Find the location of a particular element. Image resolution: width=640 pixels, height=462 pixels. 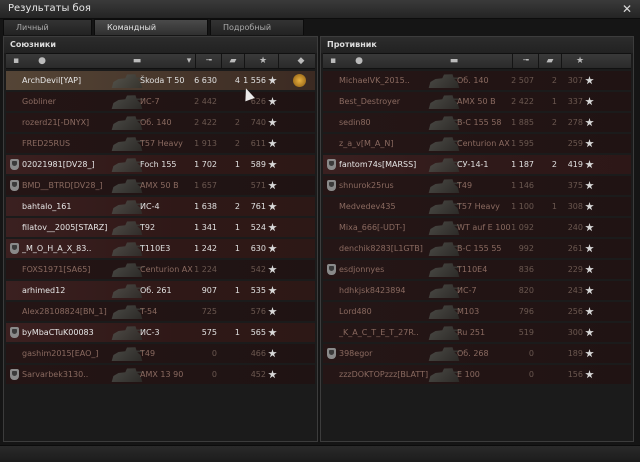

tab-personal-result: Личный результат is located at coordinates (47, 33).